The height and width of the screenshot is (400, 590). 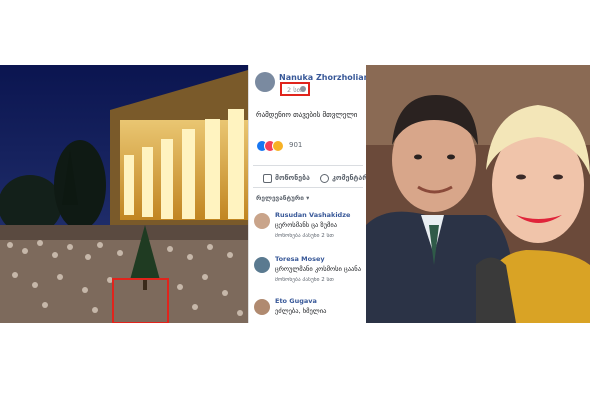 I want to click on timestamp-highlight-box, so click(x=295, y=89).